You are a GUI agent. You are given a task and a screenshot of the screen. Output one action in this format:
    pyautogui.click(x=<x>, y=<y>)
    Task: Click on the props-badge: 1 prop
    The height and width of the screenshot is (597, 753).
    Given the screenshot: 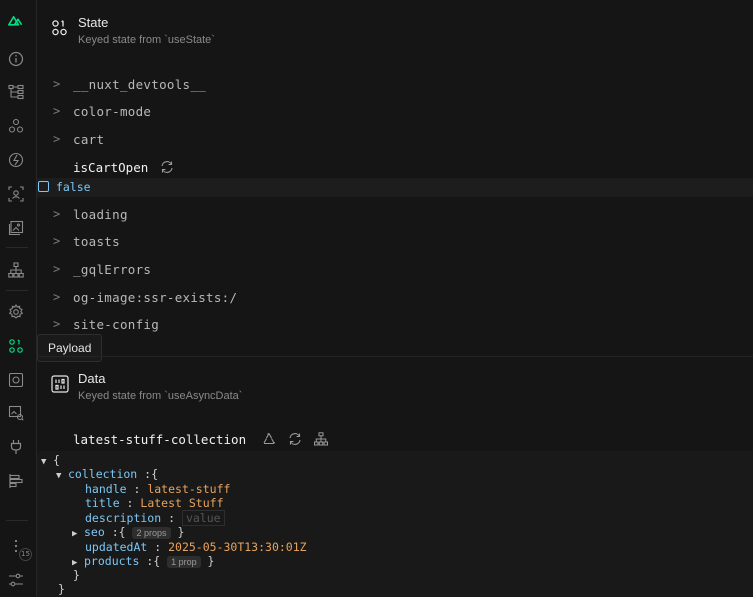 What is the action you would take?
    pyautogui.click(x=184, y=562)
    